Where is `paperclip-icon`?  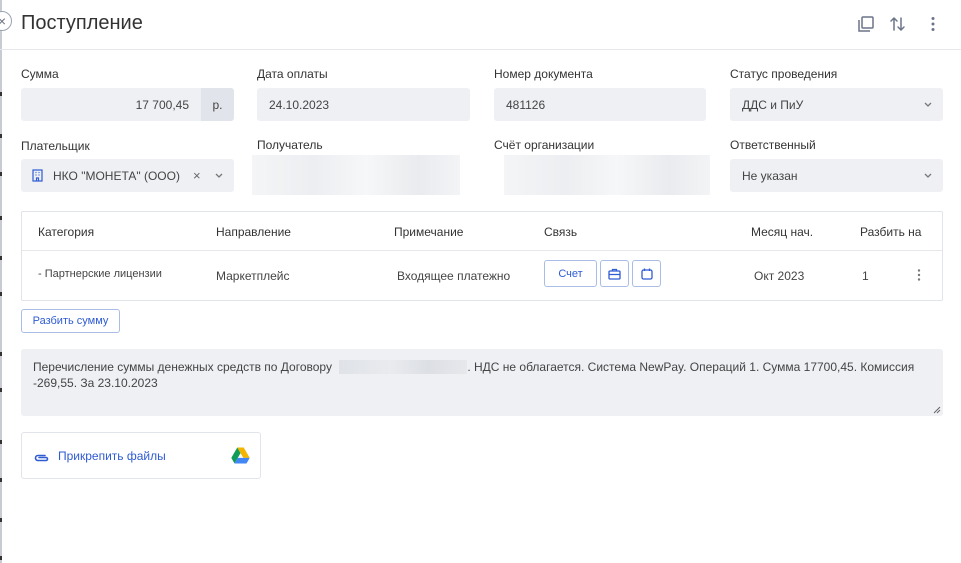 paperclip-icon is located at coordinates (42, 459).